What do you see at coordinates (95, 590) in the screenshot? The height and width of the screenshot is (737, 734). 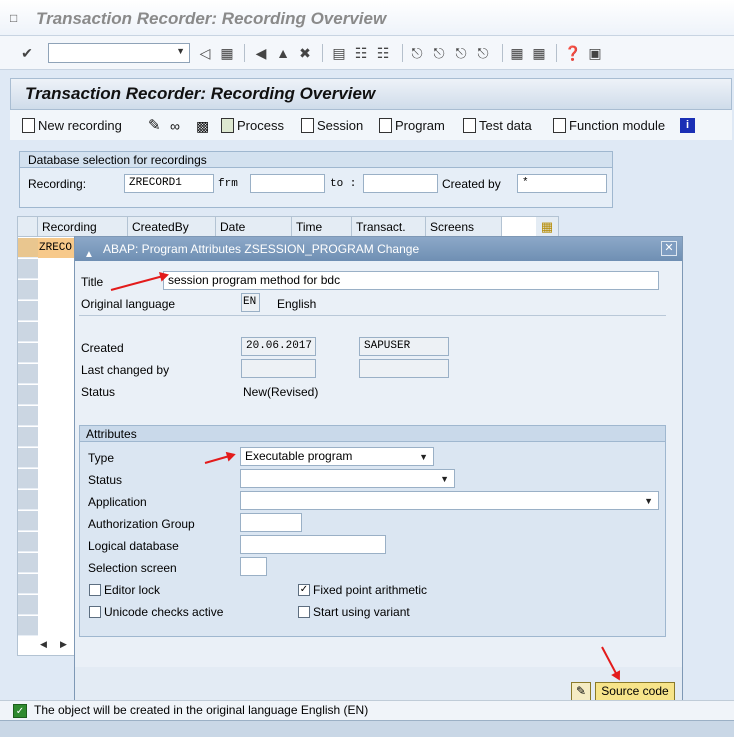 I see `editor-lock-checkbox` at bounding box center [95, 590].